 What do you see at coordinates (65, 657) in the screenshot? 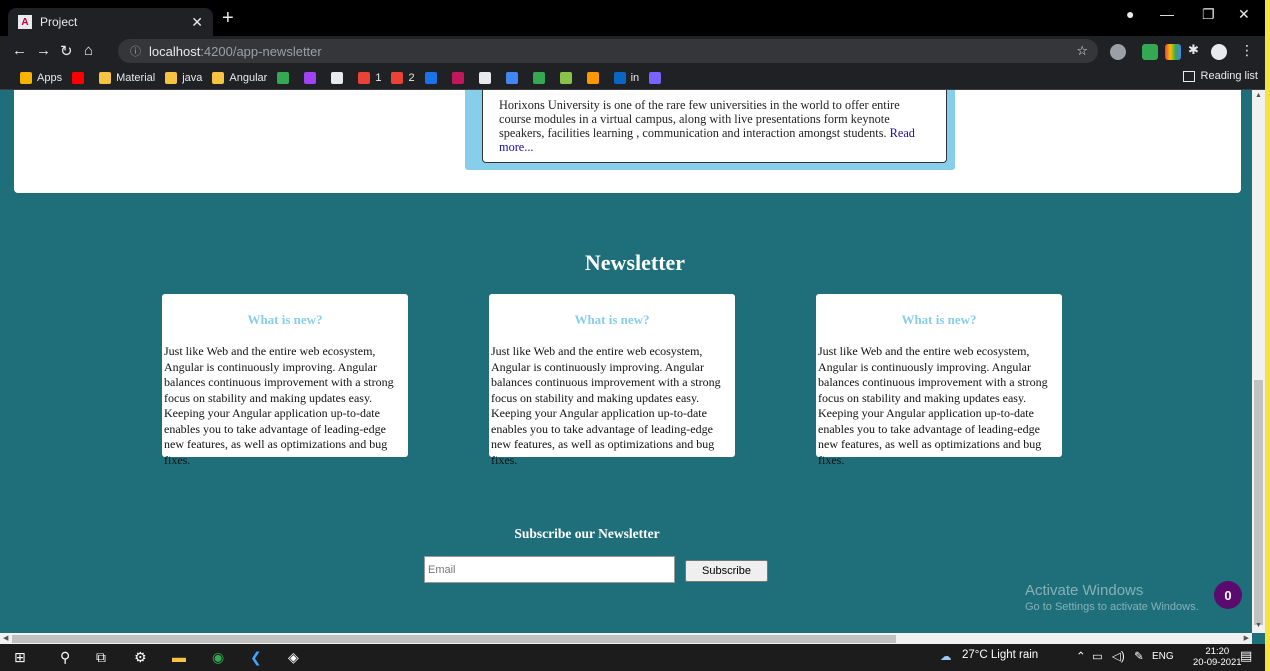
I see `search-icon: ⚲` at bounding box center [65, 657].